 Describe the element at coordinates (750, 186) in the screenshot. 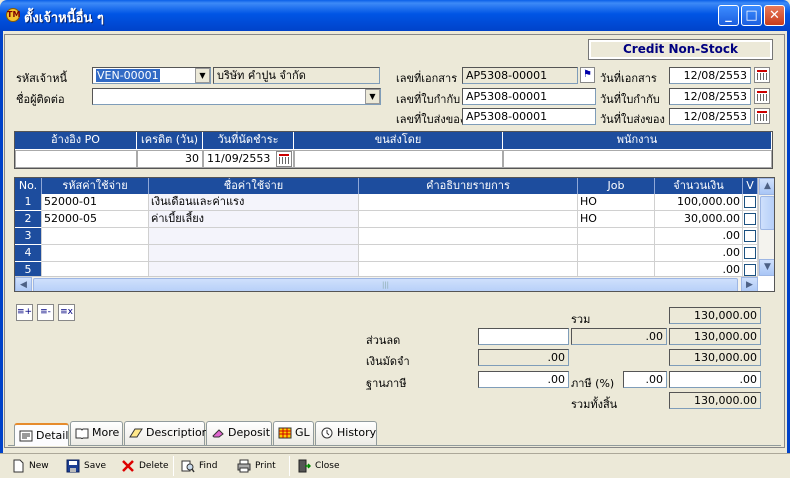

I see `col-header-v: V` at that location.